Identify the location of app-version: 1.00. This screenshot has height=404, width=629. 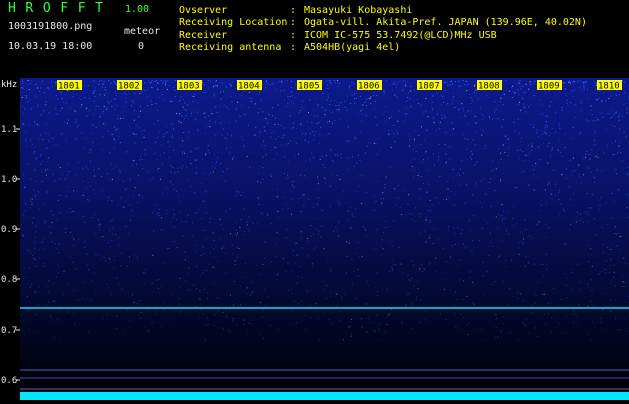
(137, 9).